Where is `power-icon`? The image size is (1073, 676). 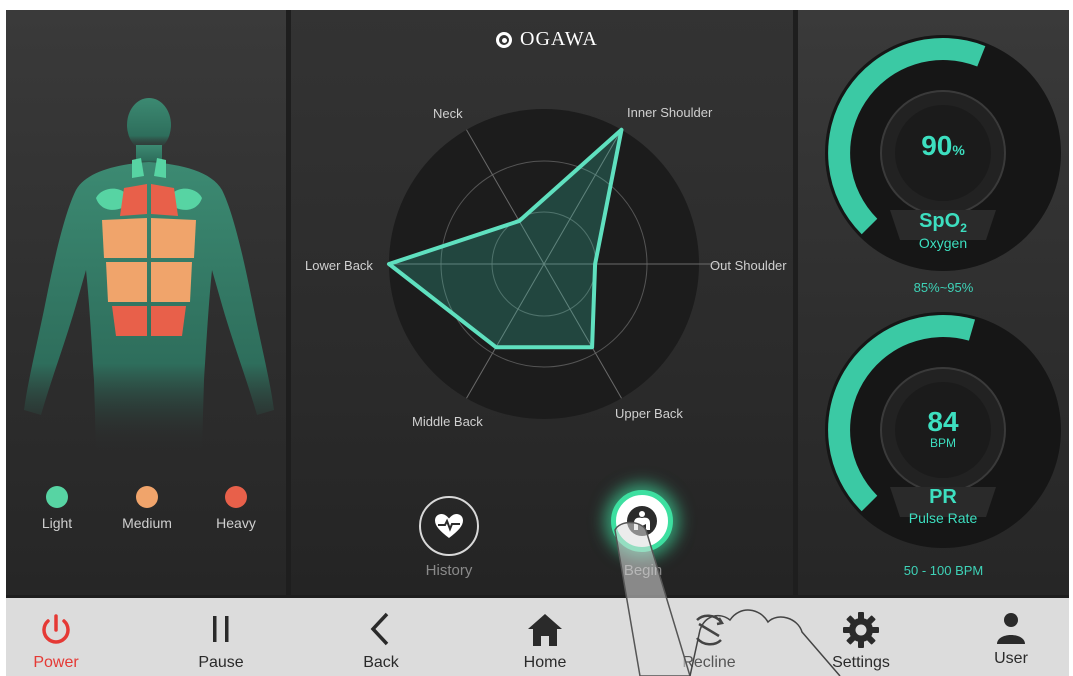 power-icon is located at coordinates (56, 629).